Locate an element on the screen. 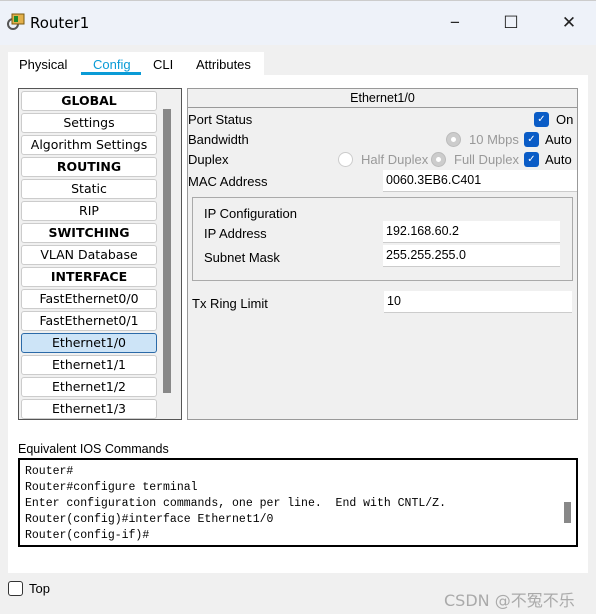  watermark: CSDN @不冤不乐 is located at coordinates (509, 600).